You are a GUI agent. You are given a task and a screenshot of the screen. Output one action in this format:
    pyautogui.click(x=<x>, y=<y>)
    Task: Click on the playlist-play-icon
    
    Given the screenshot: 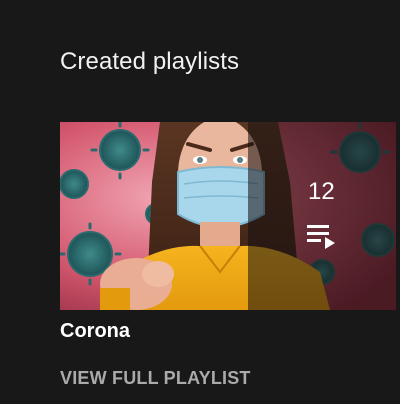 What is the action you would take?
    pyautogui.click(x=322, y=236)
    